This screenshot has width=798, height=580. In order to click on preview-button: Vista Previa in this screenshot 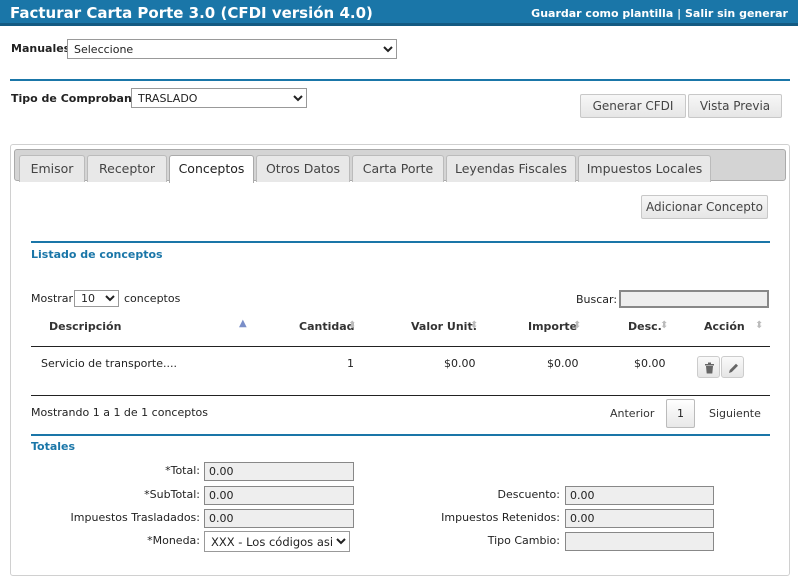, I will do `click(735, 106)`.